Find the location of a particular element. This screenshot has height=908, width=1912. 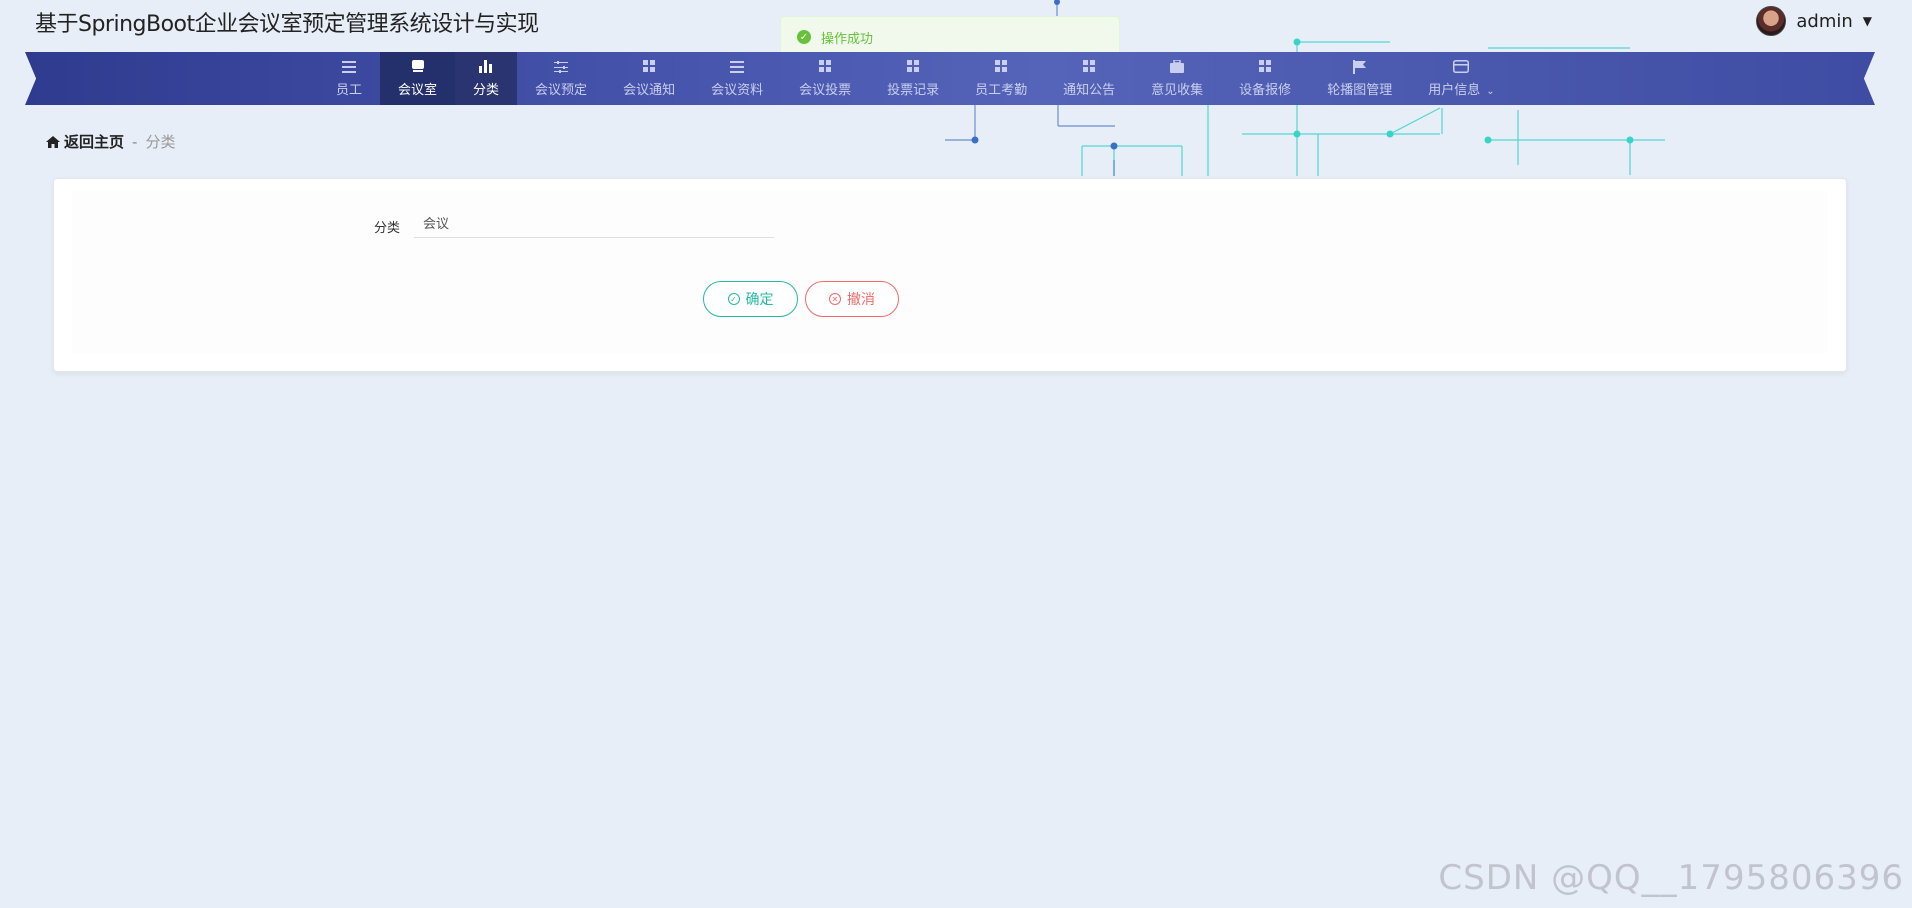

toast-message: 操作成功 is located at coordinates (847, 39).